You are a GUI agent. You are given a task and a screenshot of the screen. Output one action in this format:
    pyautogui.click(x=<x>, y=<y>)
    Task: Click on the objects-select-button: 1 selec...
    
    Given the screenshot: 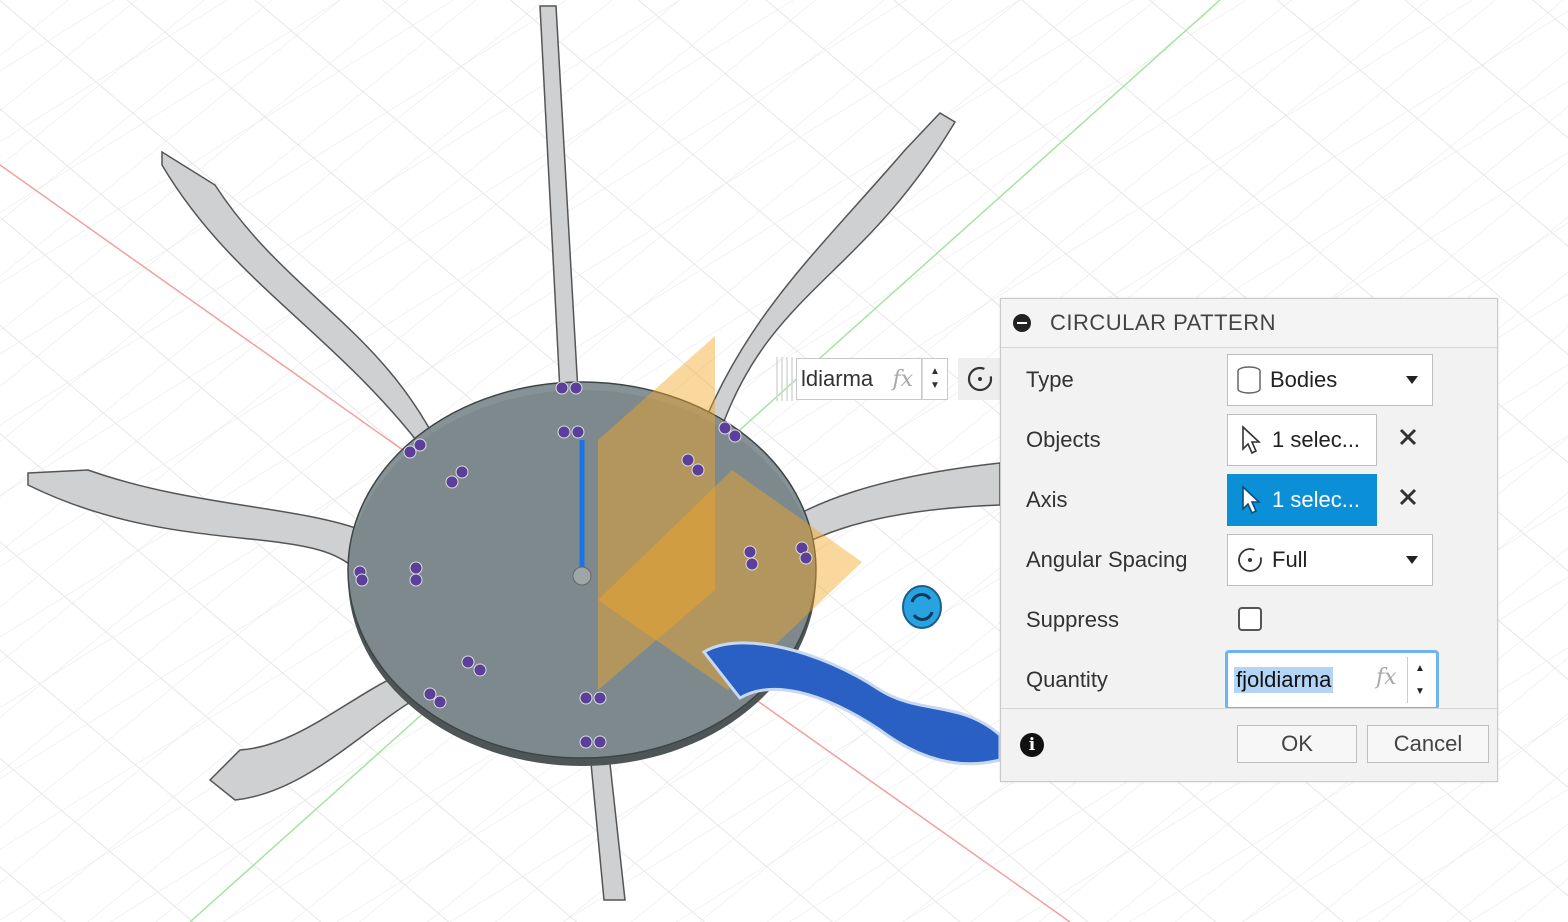 What is the action you would take?
    pyautogui.click(x=1302, y=440)
    